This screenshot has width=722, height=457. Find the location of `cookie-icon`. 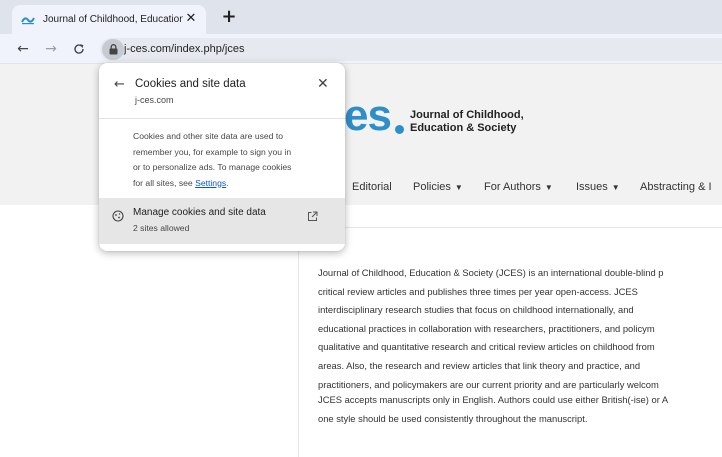

cookie-icon is located at coordinates (118, 214).